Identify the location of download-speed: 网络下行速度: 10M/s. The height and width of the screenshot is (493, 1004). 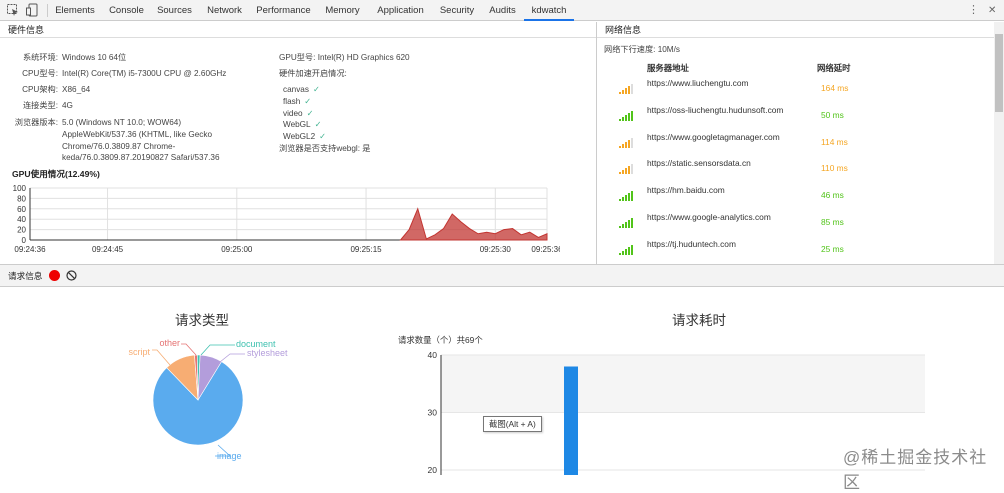
(642, 49).